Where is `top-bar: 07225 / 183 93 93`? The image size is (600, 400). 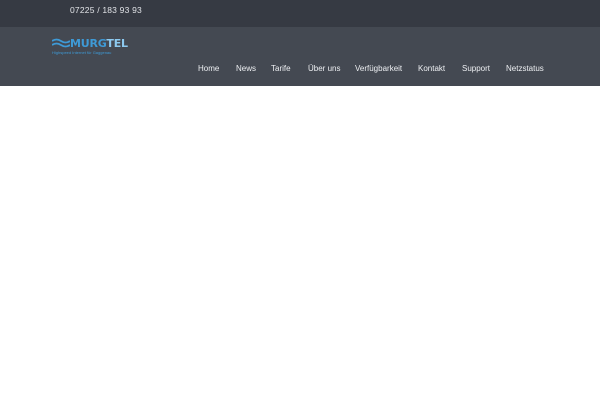 top-bar: 07225 / 183 93 93 is located at coordinates (300, 13).